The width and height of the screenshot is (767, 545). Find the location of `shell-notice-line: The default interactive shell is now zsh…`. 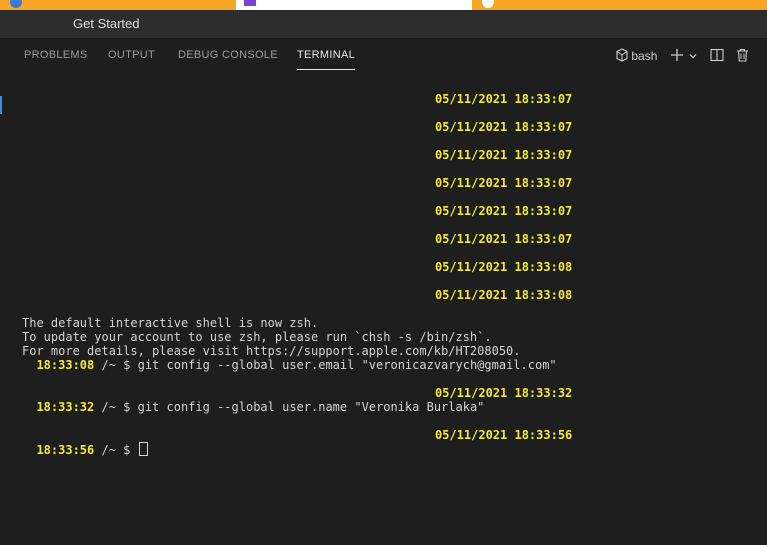

shell-notice-line: The default interactive shell is now zsh… is located at coordinates (170, 323).